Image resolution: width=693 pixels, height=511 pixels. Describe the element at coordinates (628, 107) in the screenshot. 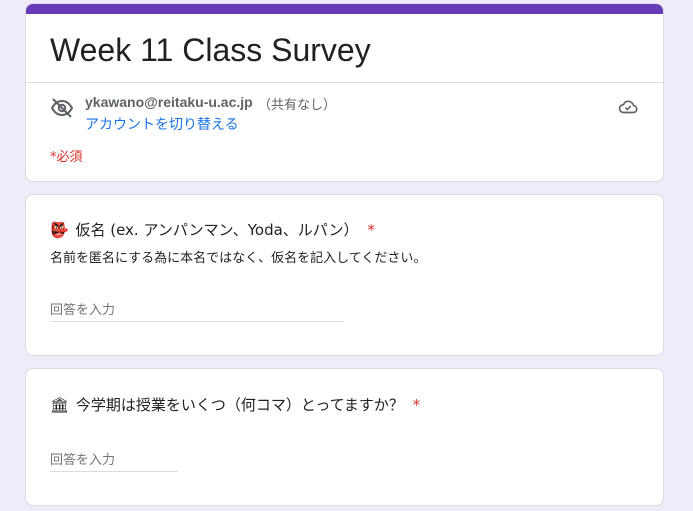

I see `cloud-saved-icon` at that location.